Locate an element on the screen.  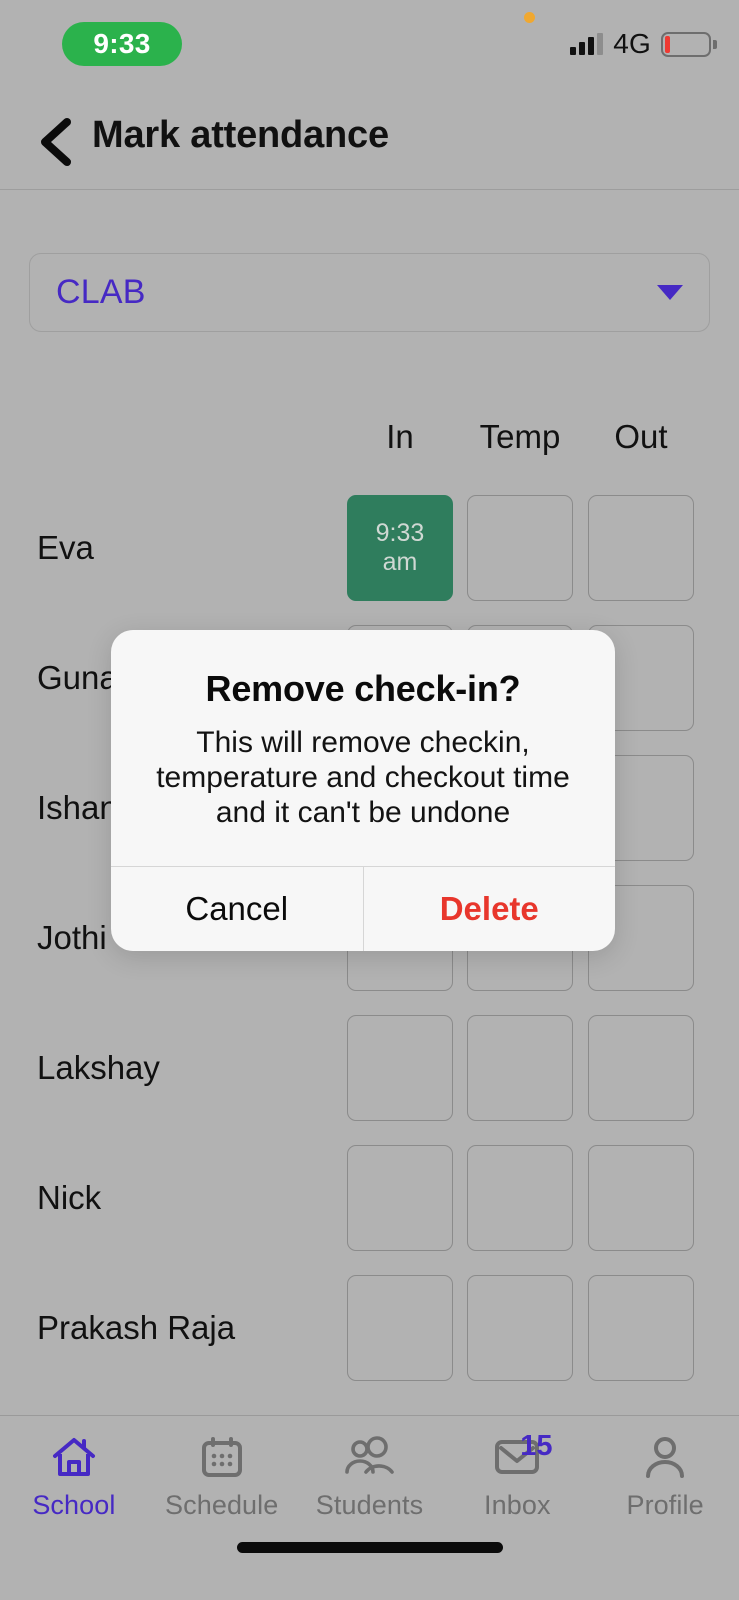
checkin-time: 9:33 is located at coordinates (400, 532).